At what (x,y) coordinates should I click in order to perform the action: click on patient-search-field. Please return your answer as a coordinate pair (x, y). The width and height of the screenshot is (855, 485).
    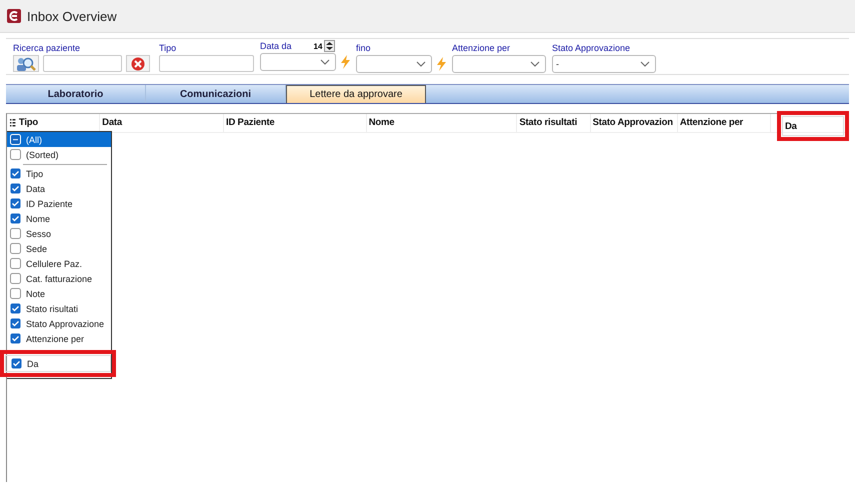
    Looking at the image, I should click on (82, 63).